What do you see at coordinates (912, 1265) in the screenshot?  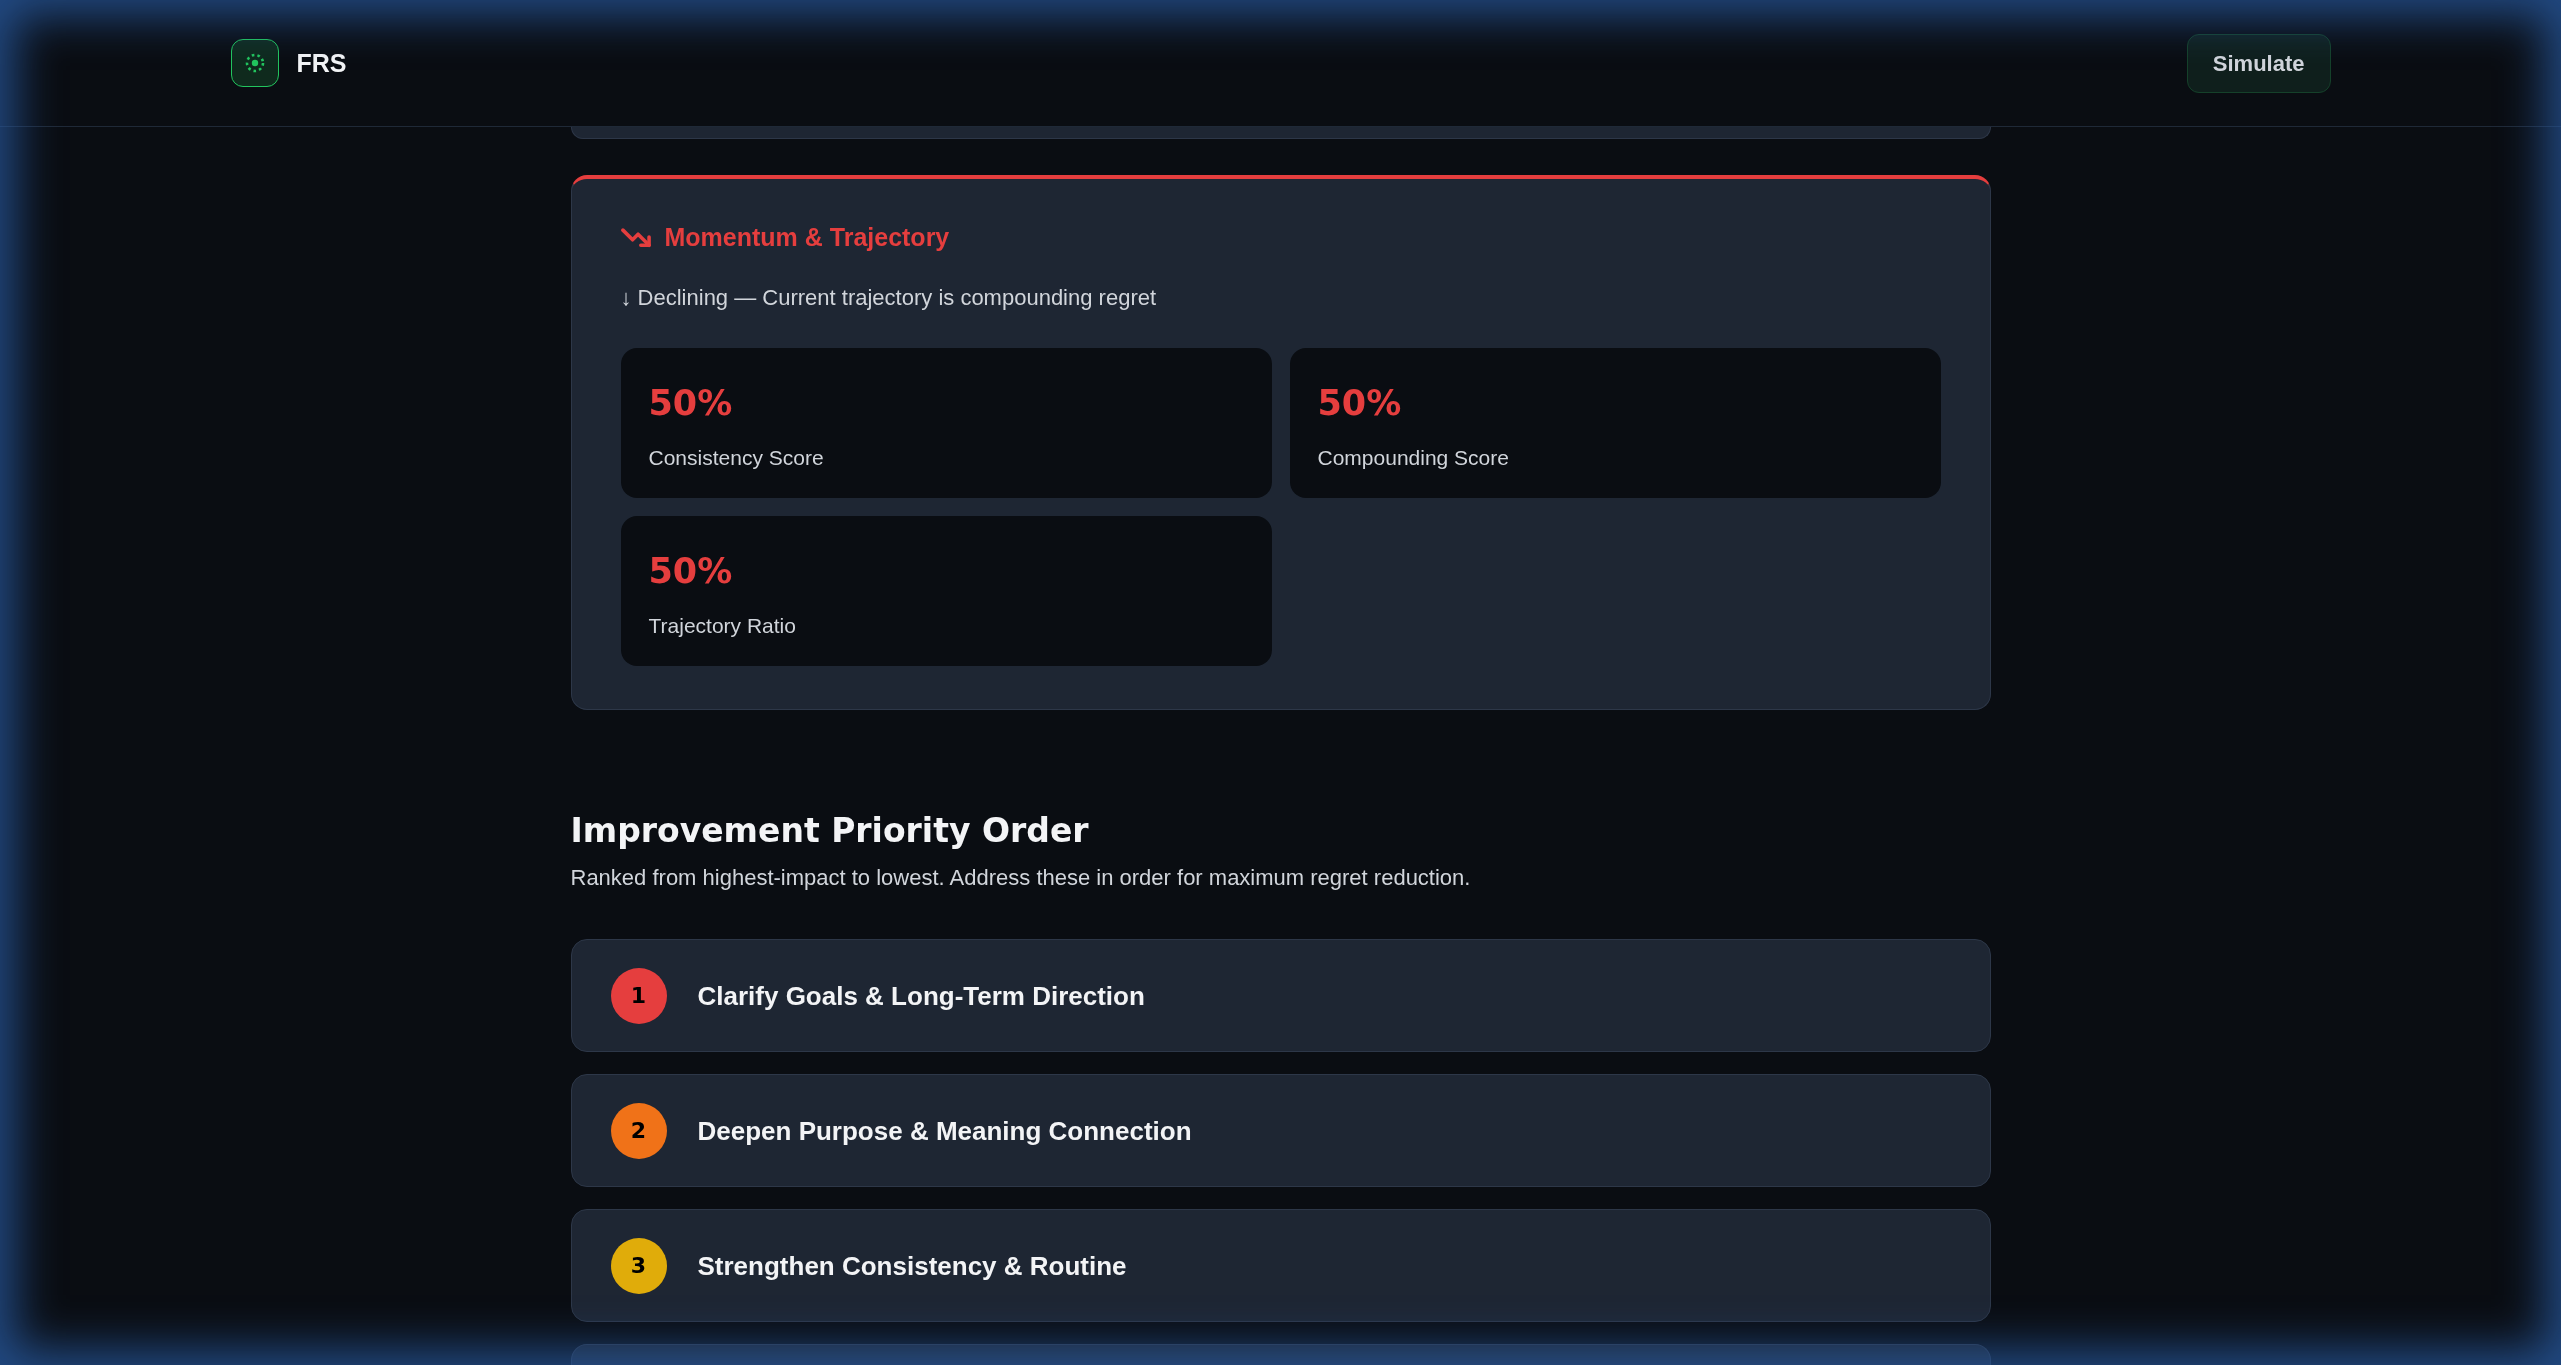 I see `priority-title: Strengthen Consistency & Routine` at bounding box center [912, 1265].